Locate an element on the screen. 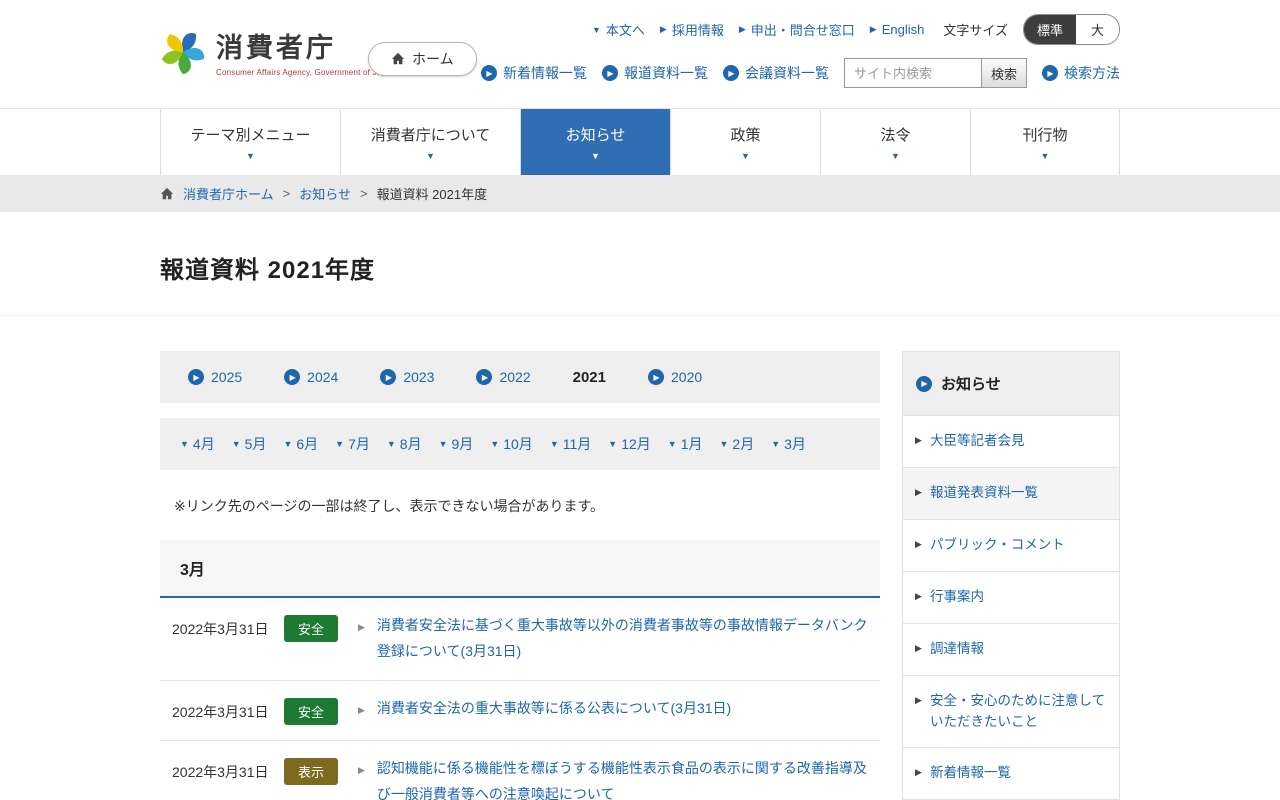 The image size is (1280, 800). header-top-link: ▶ 申出・問合せ窓口 is located at coordinates (797, 29).